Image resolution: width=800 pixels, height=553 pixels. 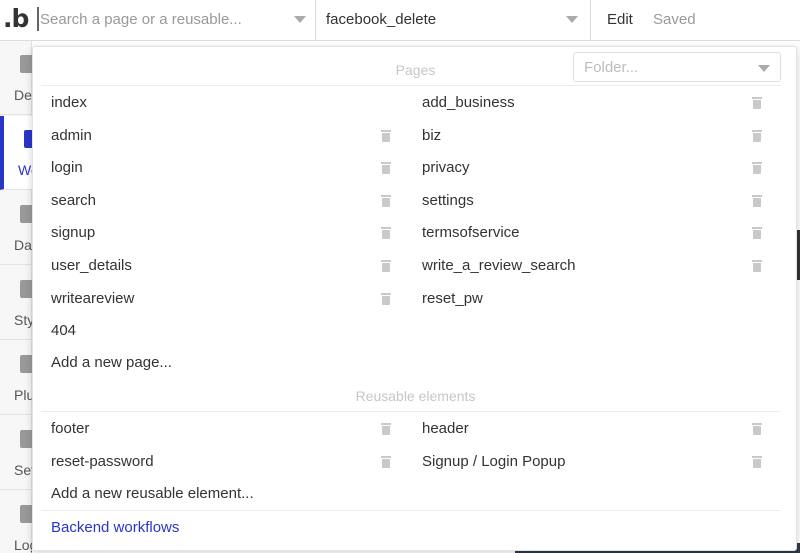 What do you see at coordinates (674, 19) in the screenshot?
I see `save-status: Saved` at bounding box center [674, 19].